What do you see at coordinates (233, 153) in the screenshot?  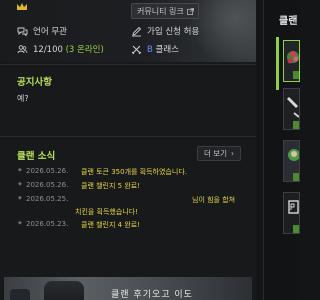 I see `chevron-right-icon: ›` at bounding box center [233, 153].